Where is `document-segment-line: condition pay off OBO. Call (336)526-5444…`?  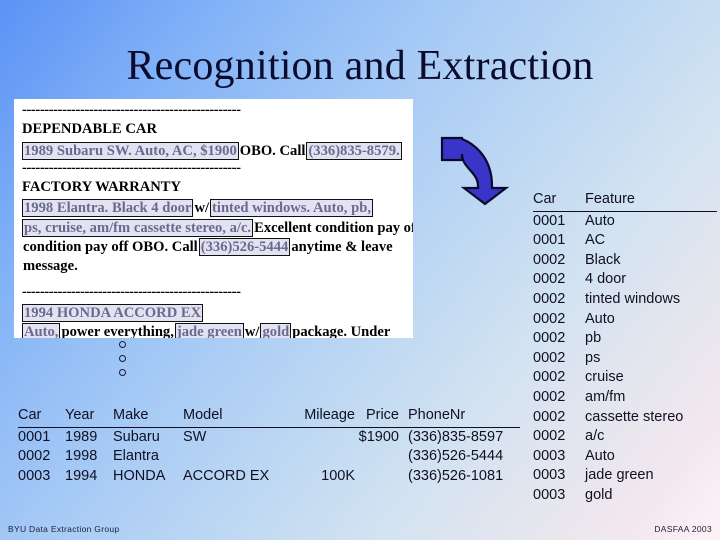
document-segment-line: condition pay off OBO. Call (336)526-5444… is located at coordinates (216, 246).